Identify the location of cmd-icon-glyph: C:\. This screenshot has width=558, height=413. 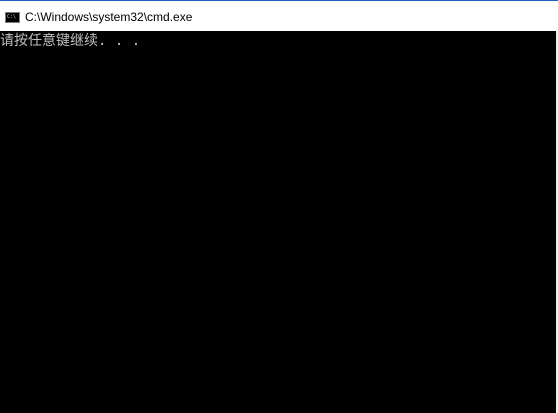
(12, 17).